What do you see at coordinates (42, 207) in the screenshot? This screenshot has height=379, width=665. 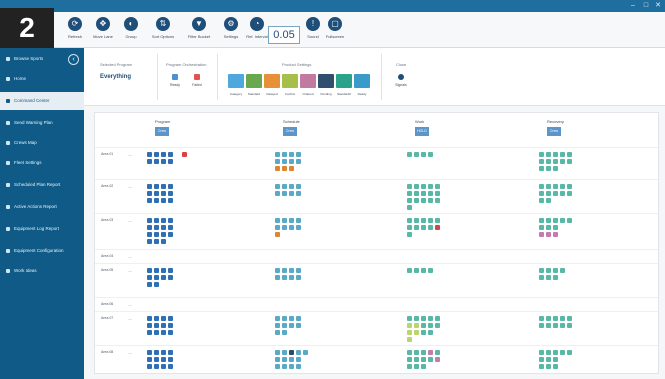 I see `sidebar-item: Active Actions Report` at bounding box center [42, 207].